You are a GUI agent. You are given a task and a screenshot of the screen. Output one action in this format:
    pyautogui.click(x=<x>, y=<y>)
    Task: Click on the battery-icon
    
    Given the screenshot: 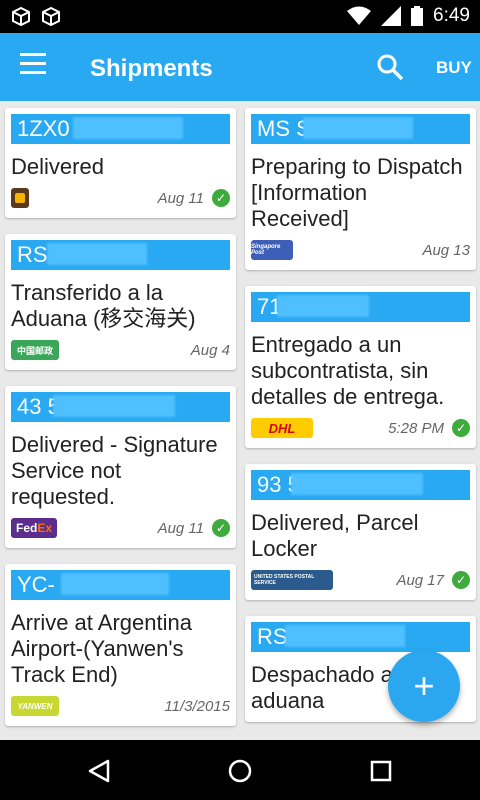 What is the action you would take?
    pyautogui.click(x=417, y=16)
    